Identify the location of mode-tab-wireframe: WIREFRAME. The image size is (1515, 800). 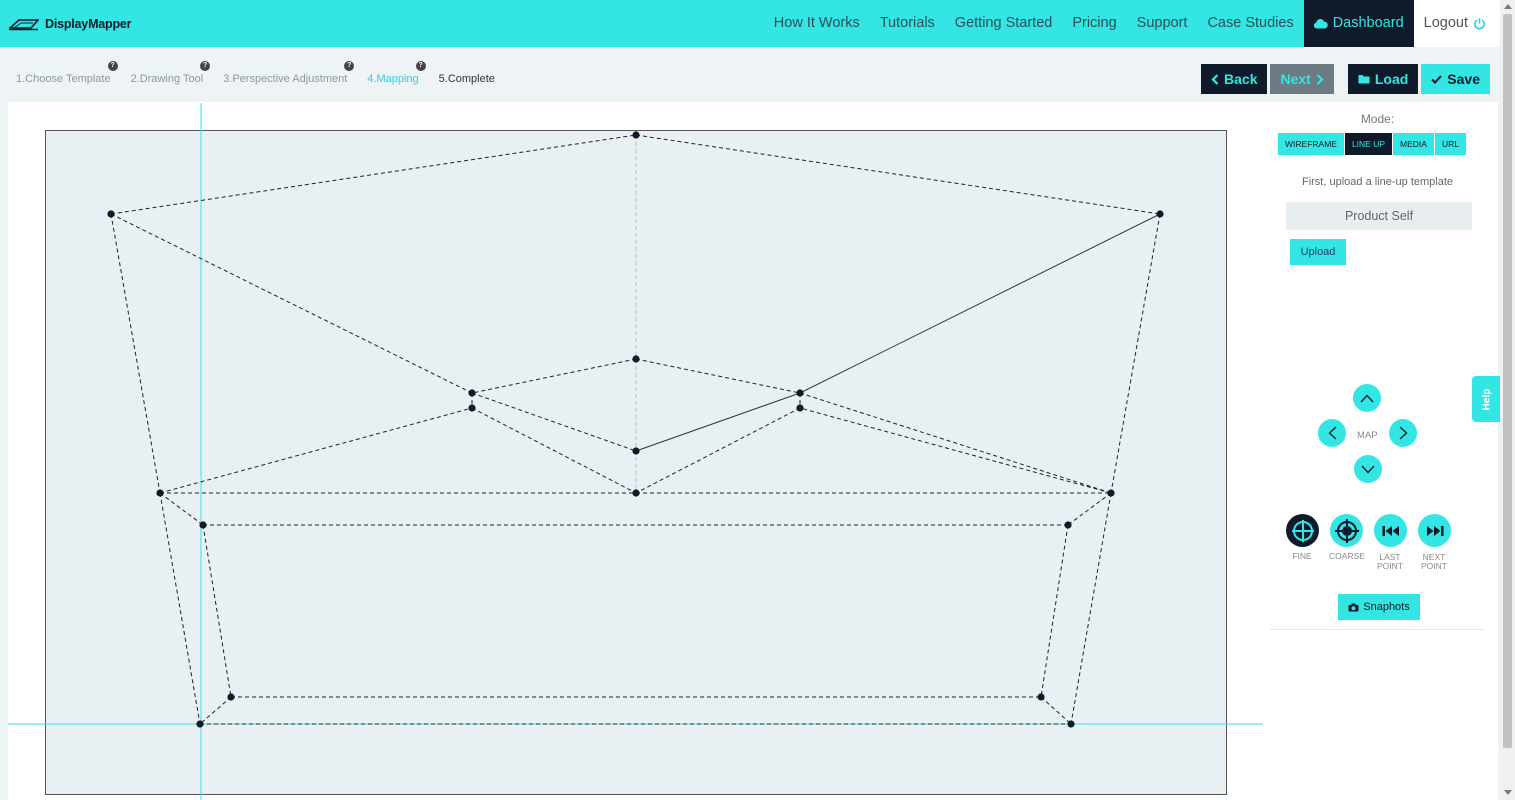
(1311, 144).